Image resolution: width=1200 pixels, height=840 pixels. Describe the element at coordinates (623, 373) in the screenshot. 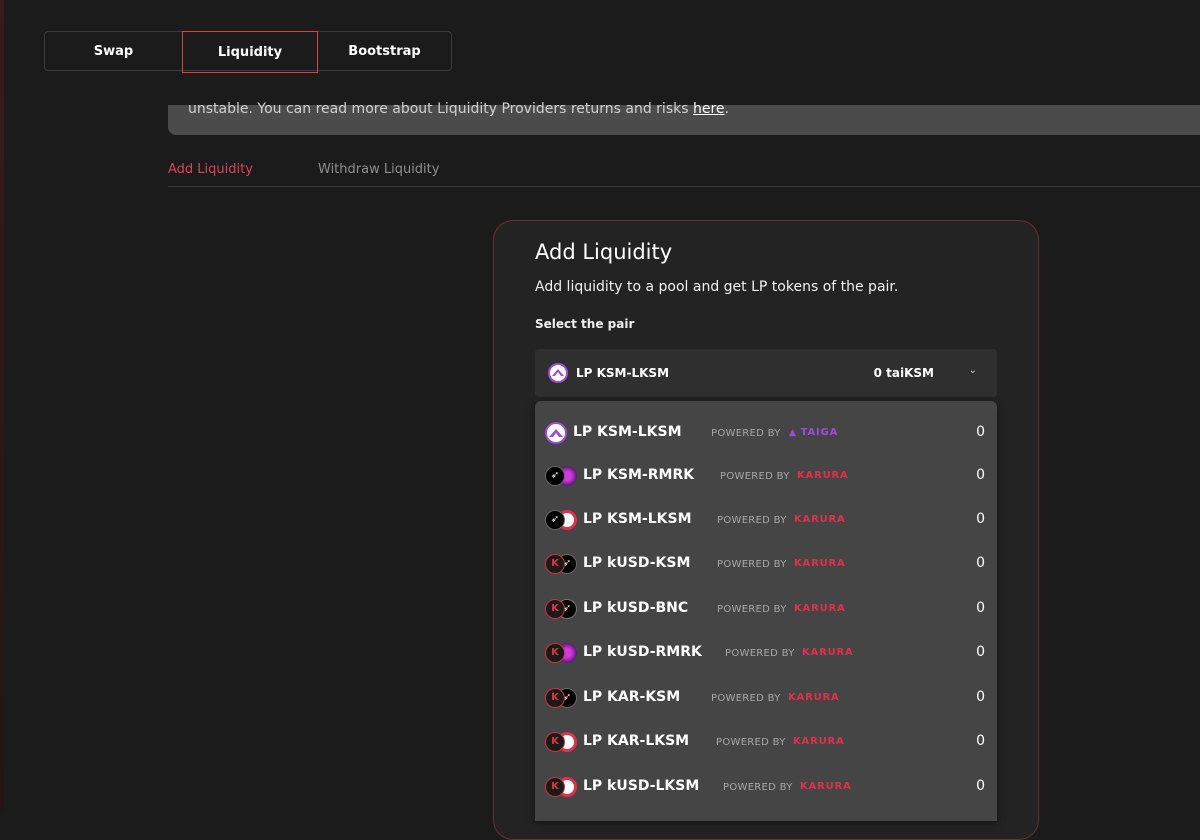

I see `selected-pair-name: LP KSM-LKSM` at that location.